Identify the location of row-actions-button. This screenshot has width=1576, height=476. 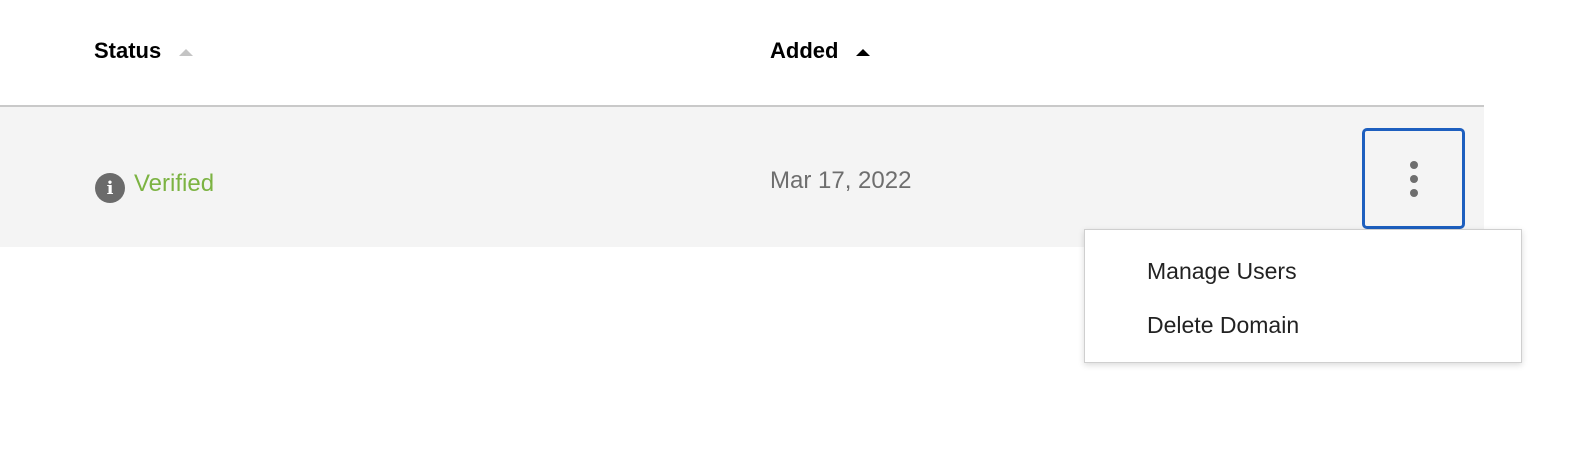
(1413, 178).